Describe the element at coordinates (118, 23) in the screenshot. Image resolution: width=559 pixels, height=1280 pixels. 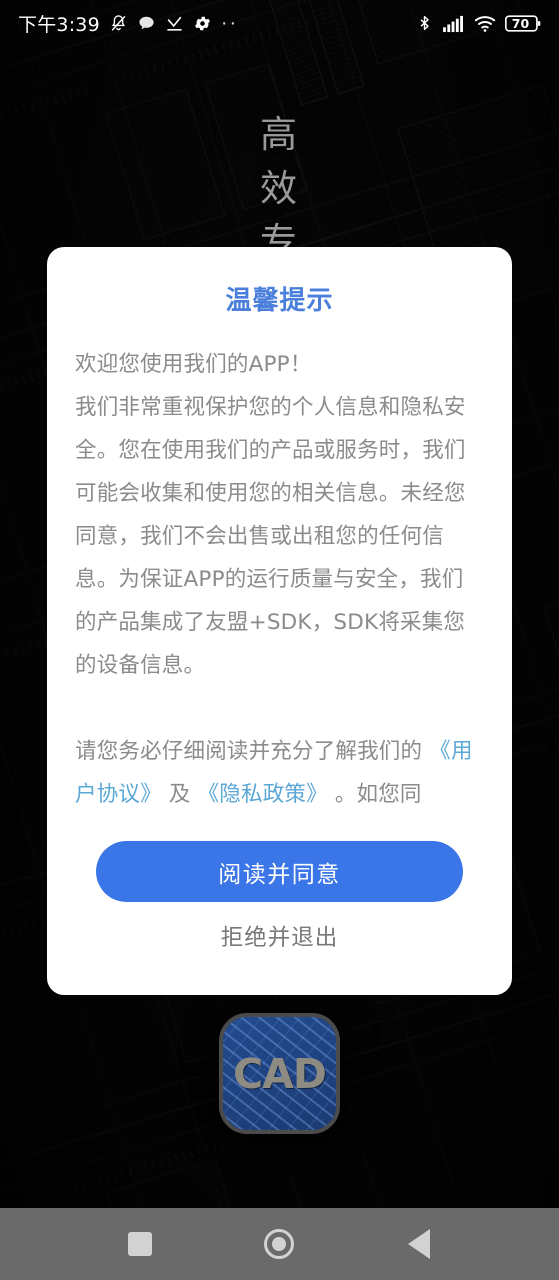
I see `mute-bell-icon` at that location.